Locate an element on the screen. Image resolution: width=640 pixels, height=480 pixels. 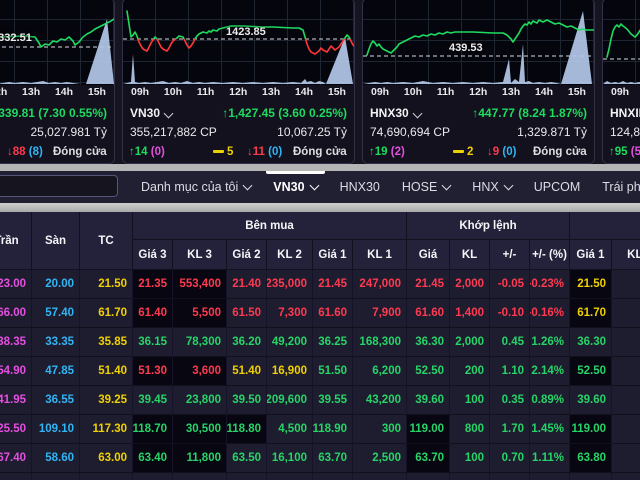
cell-bid-price2: 118.80 is located at coordinates (247, 429).